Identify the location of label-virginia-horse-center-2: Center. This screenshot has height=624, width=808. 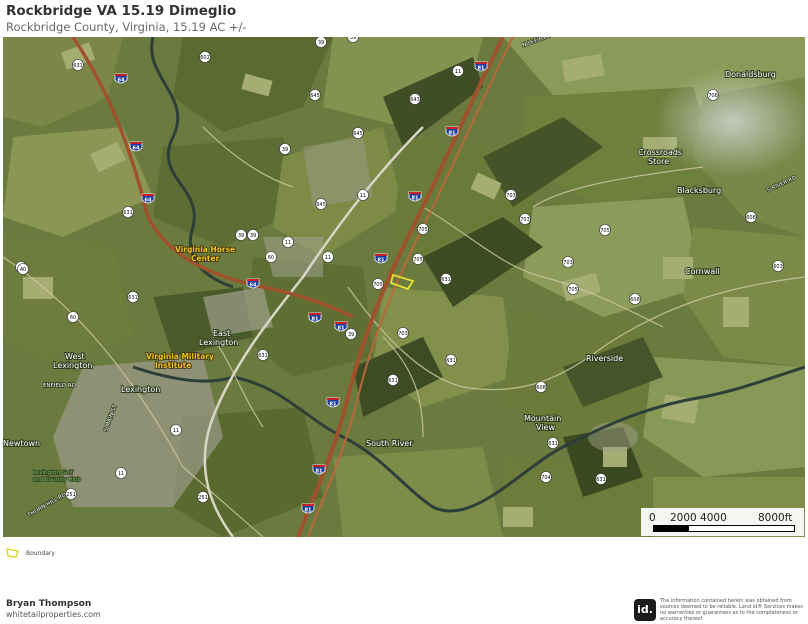
(205, 258).